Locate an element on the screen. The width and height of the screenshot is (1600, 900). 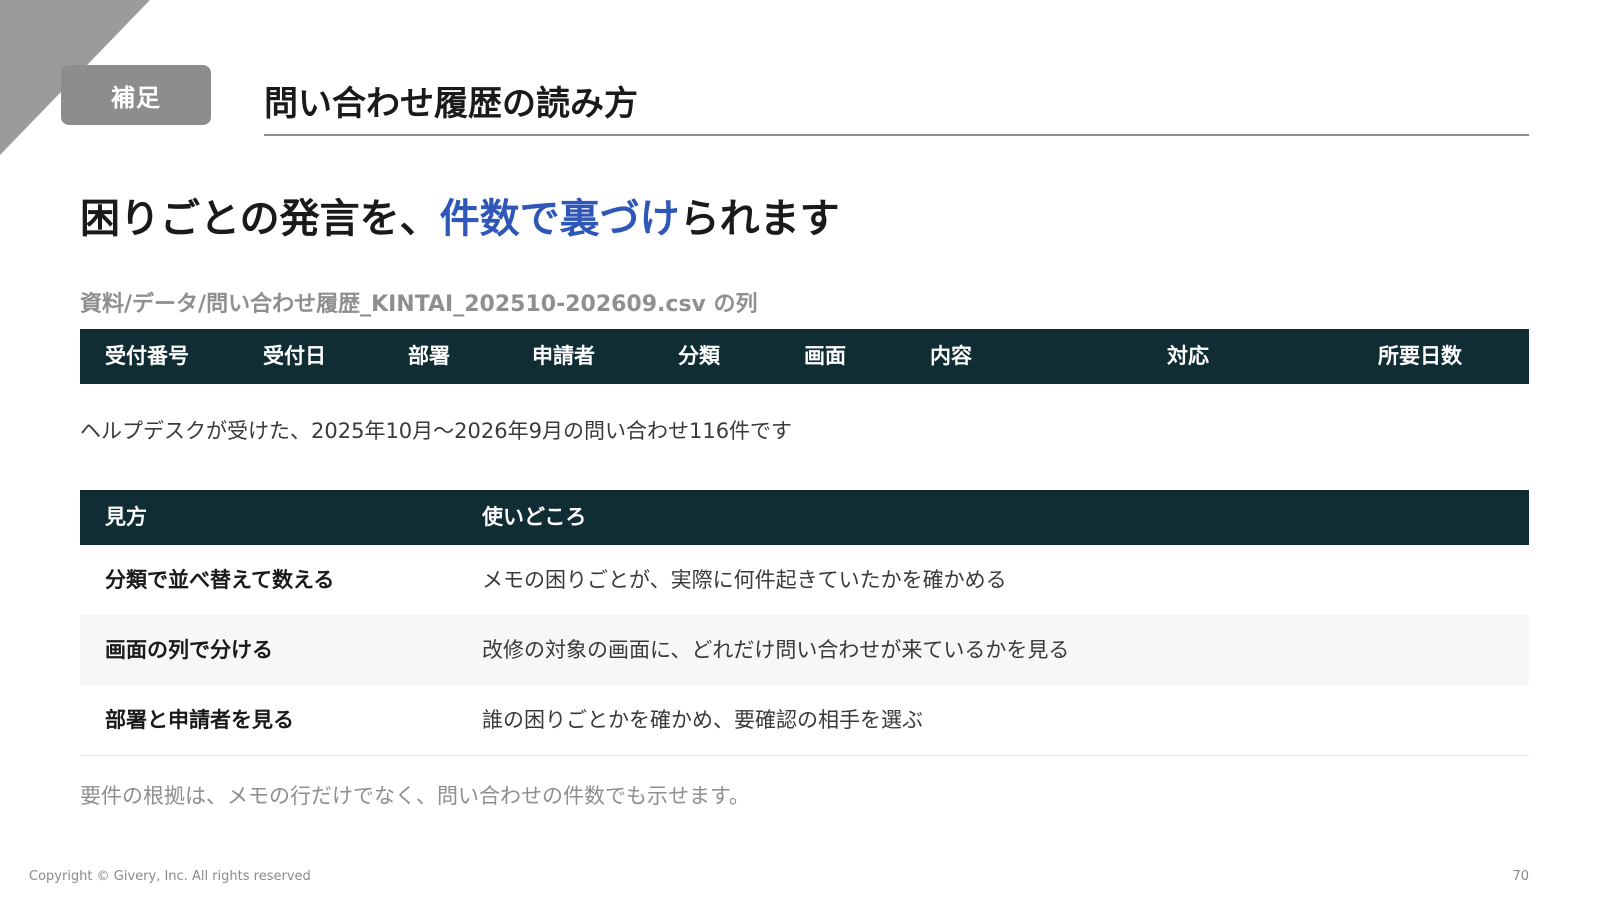
csv-column: 受付日 is located at coordinates (294, 356).